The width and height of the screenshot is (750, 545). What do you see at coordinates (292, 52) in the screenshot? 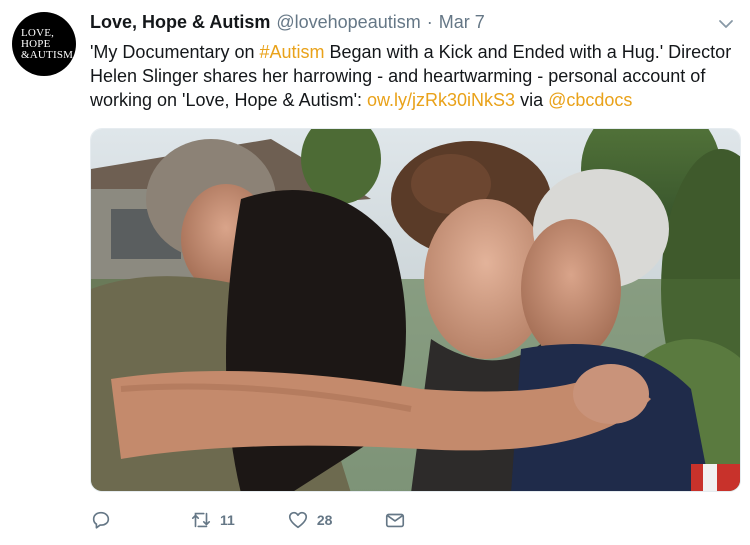
I see `hashtag-link: #Autism` at bounding box center [292, 52].